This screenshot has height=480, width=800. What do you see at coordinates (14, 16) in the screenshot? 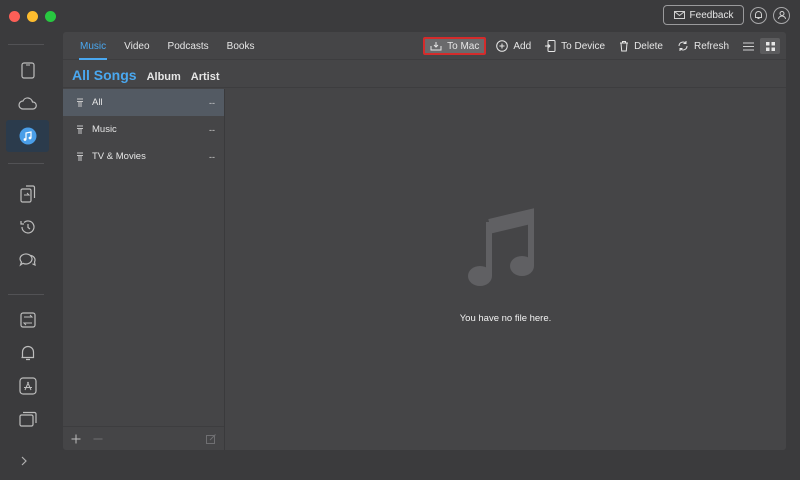
I see `close-window-button` at bounding box center [14, 16].